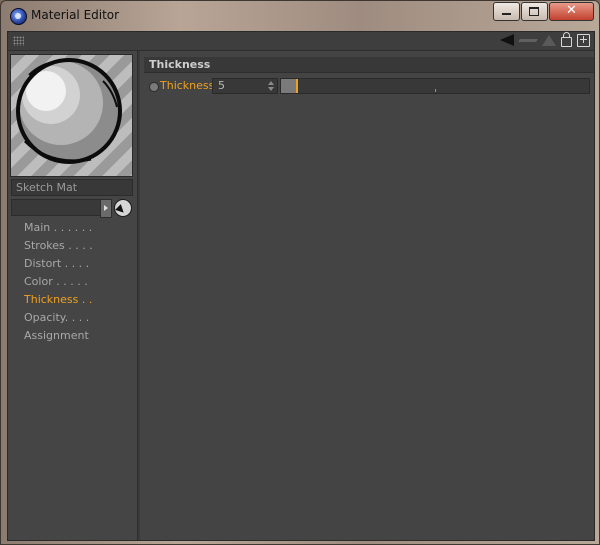 This screenshot has width=600, height=545. I want to click on nav-item-main: Main . . . . . ., so click(58, 228).